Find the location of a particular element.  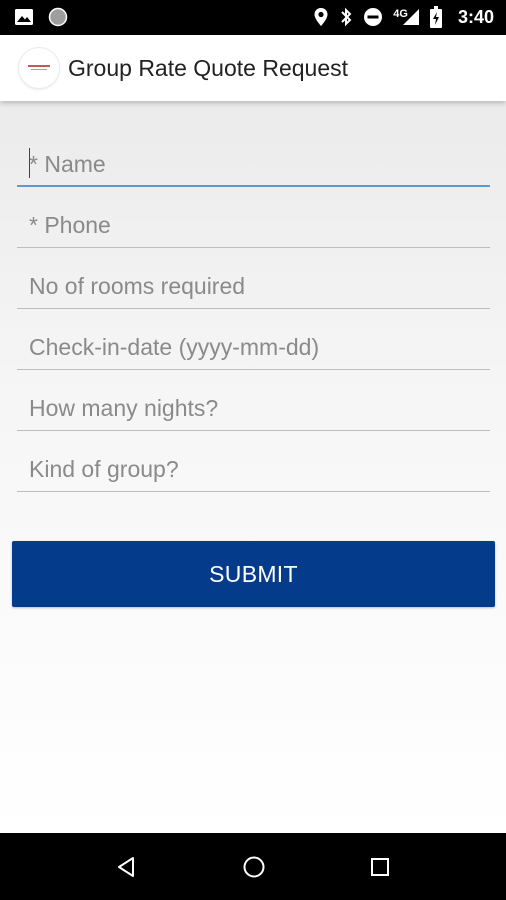

name-underline is located at coordinates (253, 186).